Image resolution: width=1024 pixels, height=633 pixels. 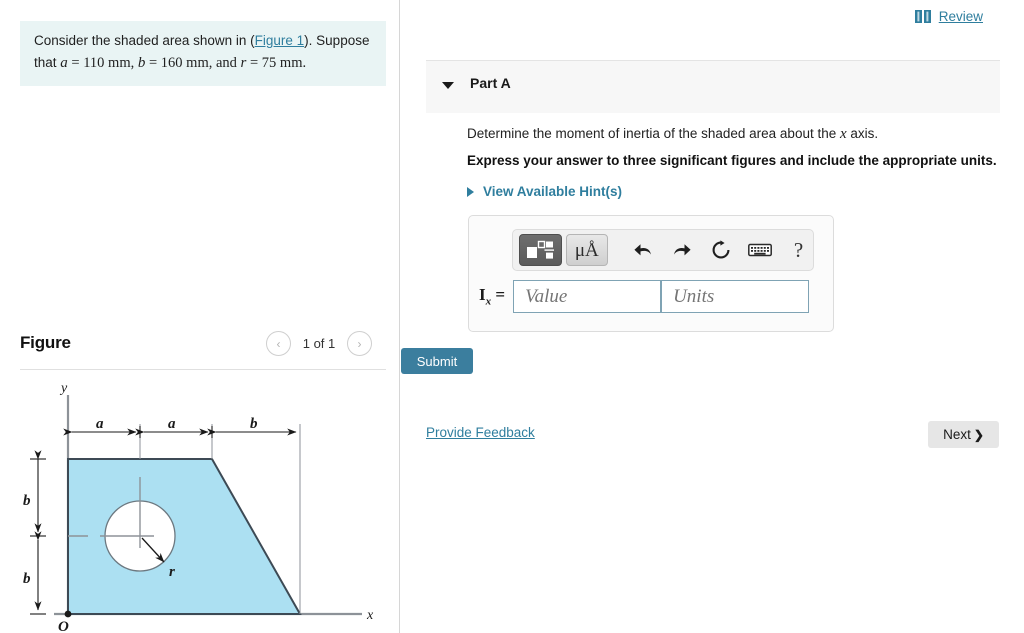 I want to click on answer-input-row: Ix =, so click(x=644, y=296).